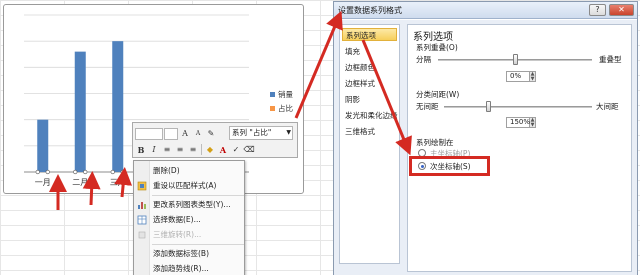 Image resolution: width=640 pixels, height=275 pixels. Describe the element at coordinates (142, 205) in the screenshot. I see `chart-type-icon` at that location.